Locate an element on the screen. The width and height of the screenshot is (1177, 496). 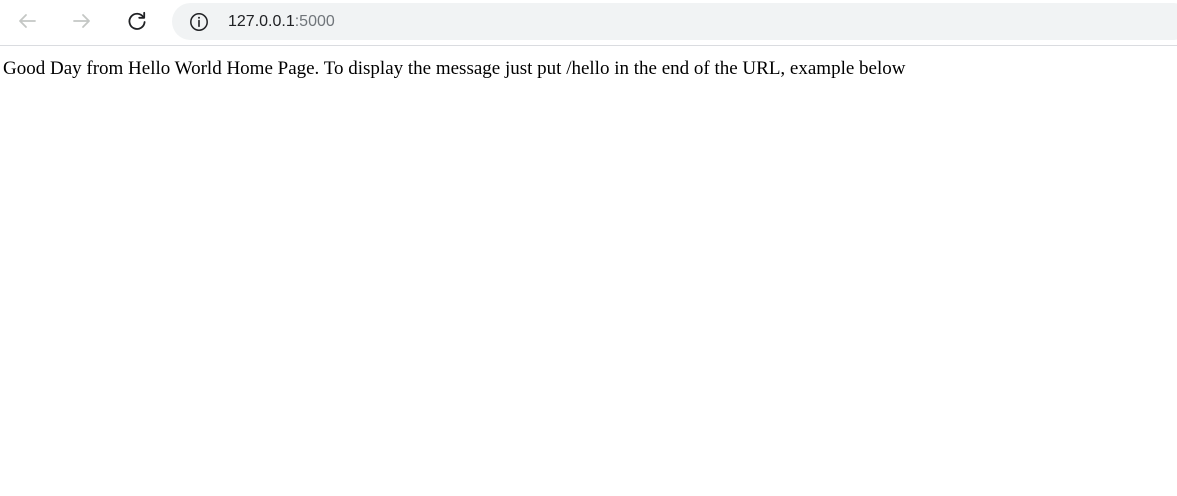
reload-button is located at coordinates (137, 21).